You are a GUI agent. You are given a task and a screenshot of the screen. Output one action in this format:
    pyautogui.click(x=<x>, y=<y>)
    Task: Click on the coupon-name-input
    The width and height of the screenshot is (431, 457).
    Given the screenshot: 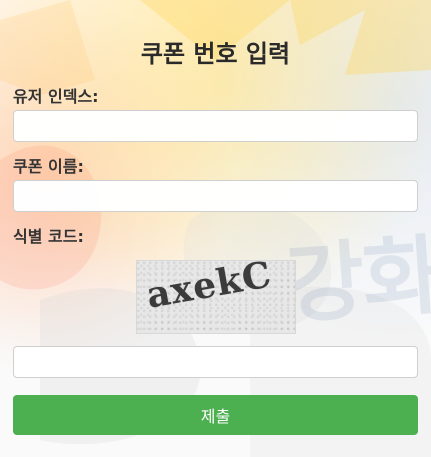 What is the action you would take?
    pyautogui.click(x=215, y=196)
    